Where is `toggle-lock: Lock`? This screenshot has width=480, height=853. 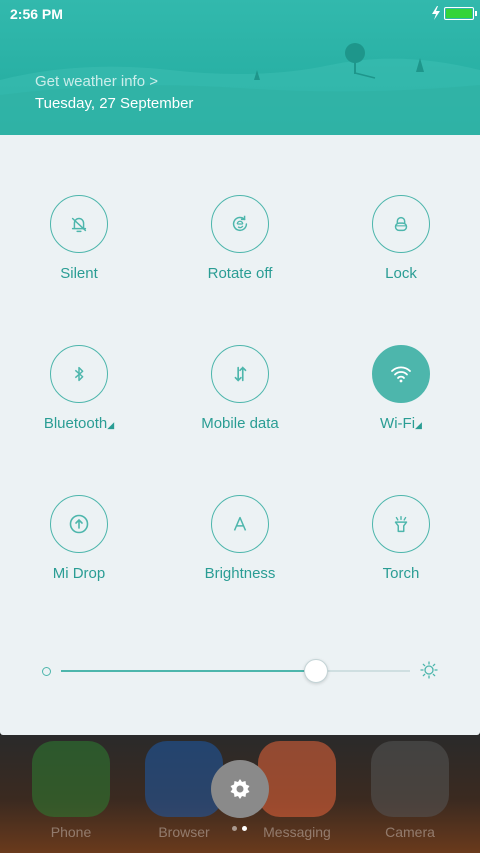
toggle-lock: Lock is located at coordinates (401, 210).